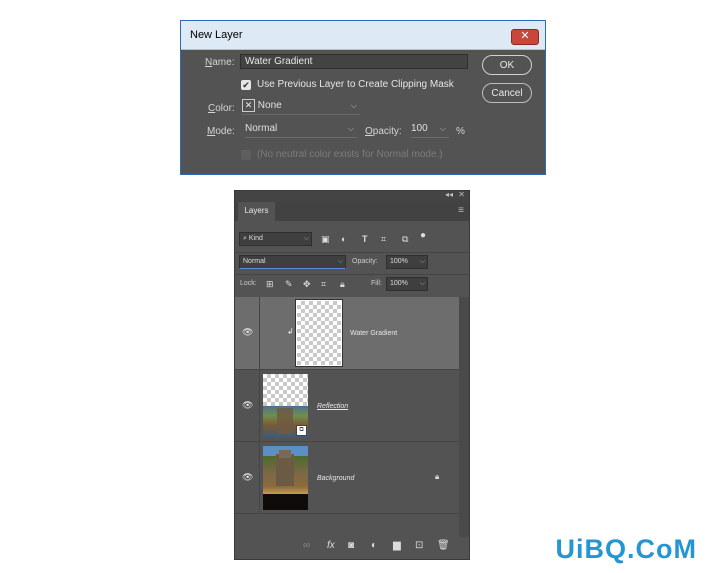 Image resolution: width=705 pixels, height=573 pixels. What do you see at coordinates (383, 239) in the screenshot?
I see `shape-filter-icon: ⌗` at bounding box center [383, 239].